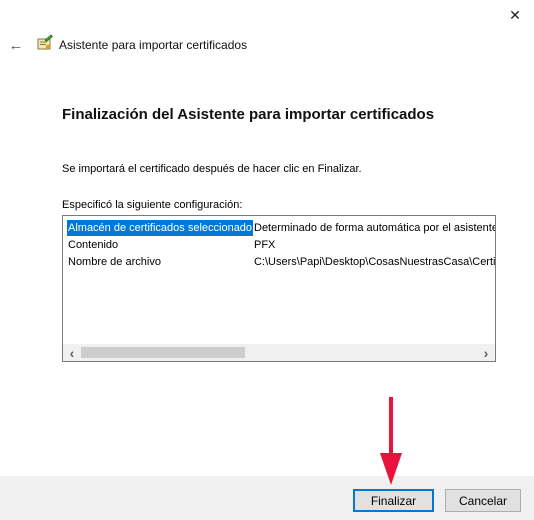 Image resolution: width=534 pixels, height=520 pixels. Describe the element at coordinates (153, 45) in the screenshot. I see `window-title: Asistente para importar certificados` at that location.